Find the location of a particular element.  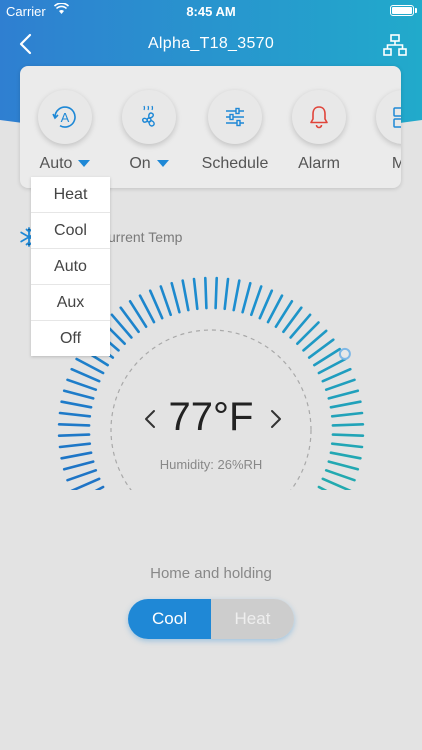

mode-item-alarm-button is located at coordinates (319, 117).